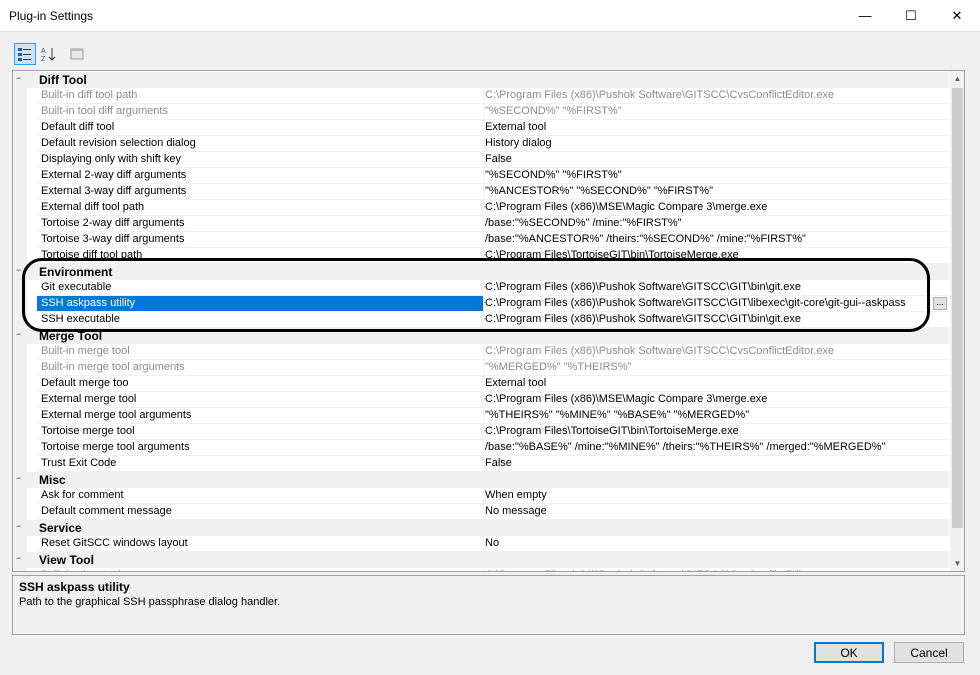  What do you see at coordinates (481, 128) in the screenshot?
I see `property-row: Default diff tool External tool` at bounding box center [481, 128].